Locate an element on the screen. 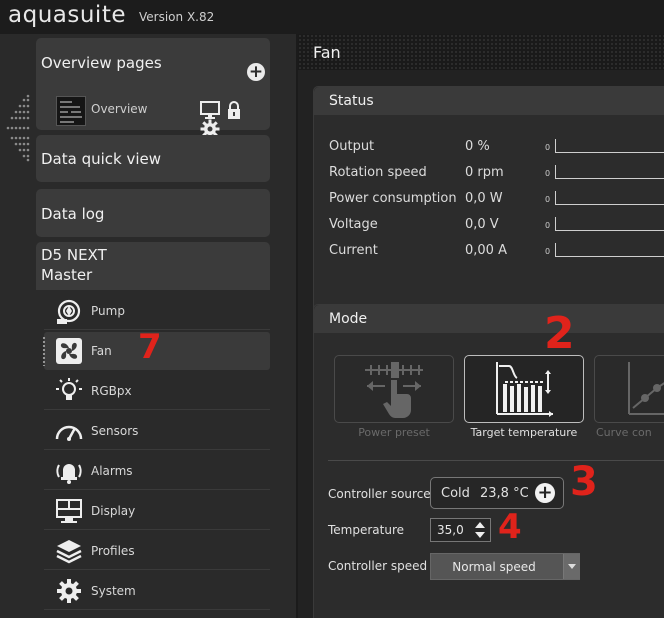  page-header: Fan is located at coordinates (481, 52).